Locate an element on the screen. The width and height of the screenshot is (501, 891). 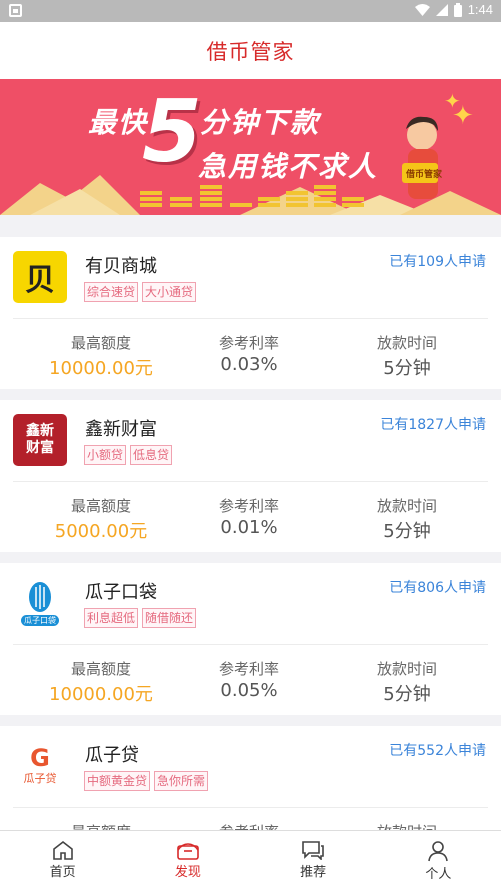
lender-logo: 鑫新 财富 is located at coordinates (40, 440).